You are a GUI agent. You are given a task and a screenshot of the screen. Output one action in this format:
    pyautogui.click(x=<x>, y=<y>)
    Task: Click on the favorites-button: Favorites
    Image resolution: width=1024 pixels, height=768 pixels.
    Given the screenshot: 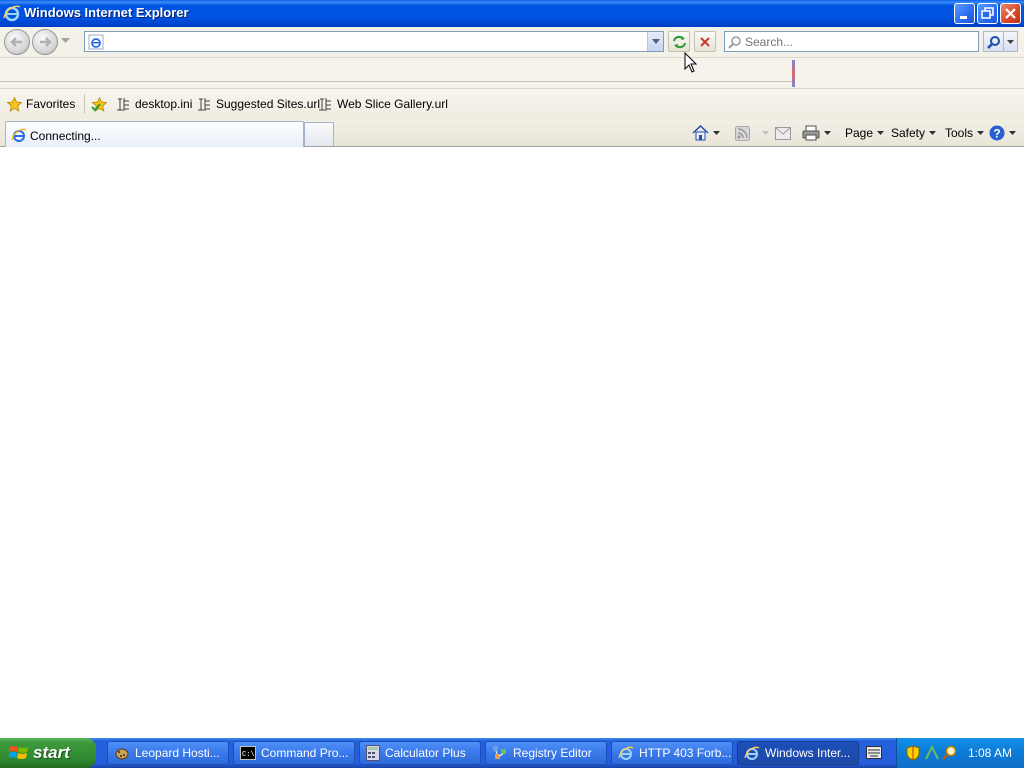 What is the action you would take?
    pyautogui.click(x=41, y=104)
    